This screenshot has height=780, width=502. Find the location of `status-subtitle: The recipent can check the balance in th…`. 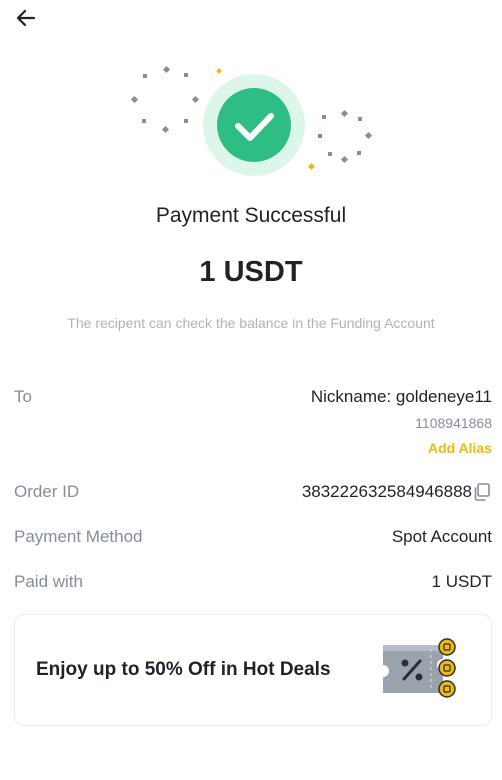

status-subtitle: The recipent can check the balance in th… is located at coordinates (251, 323).